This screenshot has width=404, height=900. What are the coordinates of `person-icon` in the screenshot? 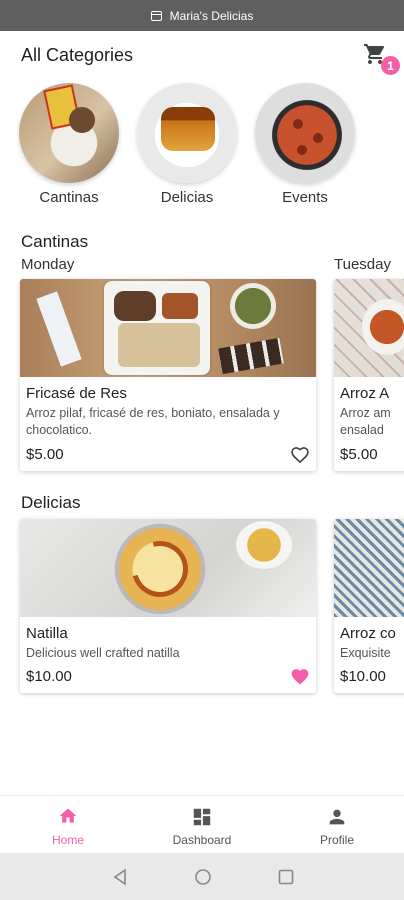 It's located at (337, 817).